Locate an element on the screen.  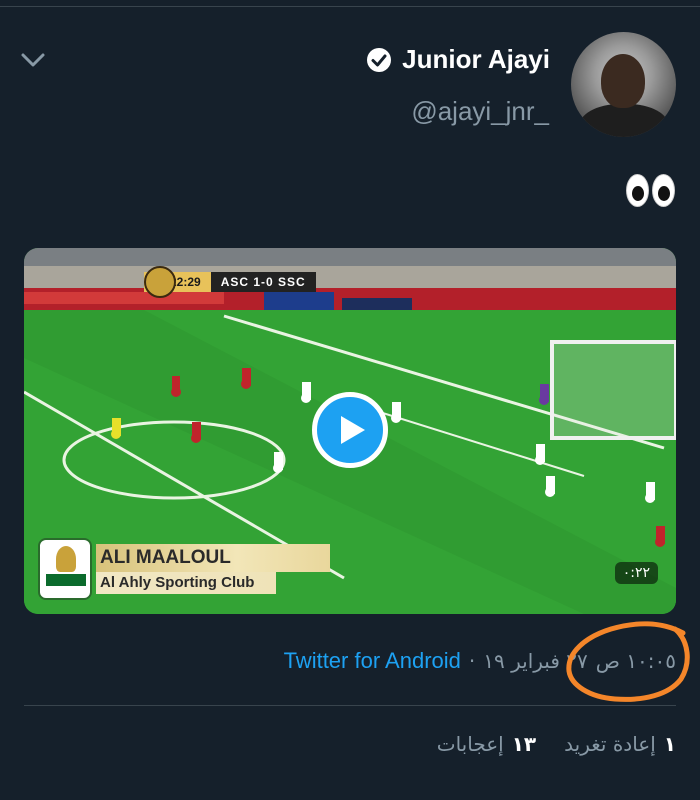
author-name-row: Junior Ajayi is located at coordinates (458, 59).